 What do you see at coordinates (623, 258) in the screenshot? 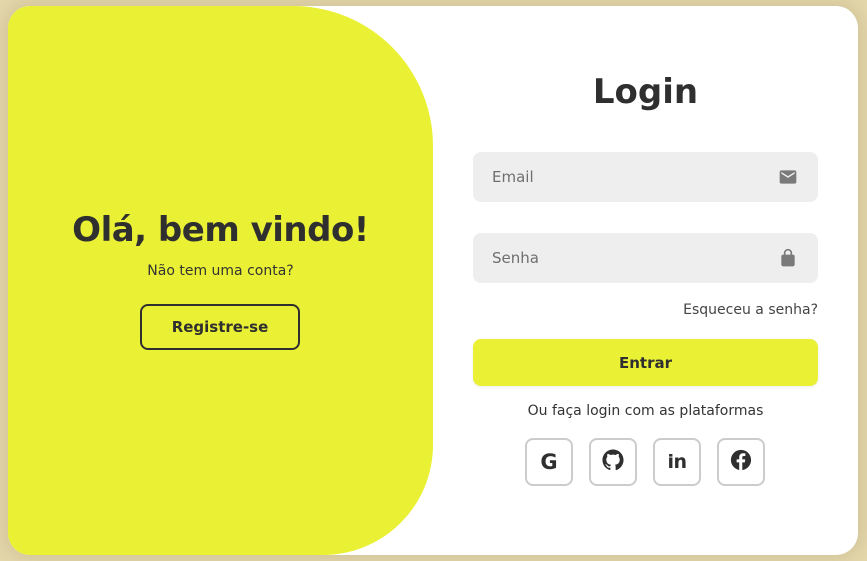
I see `password-input` at bounding box center [623, 258].